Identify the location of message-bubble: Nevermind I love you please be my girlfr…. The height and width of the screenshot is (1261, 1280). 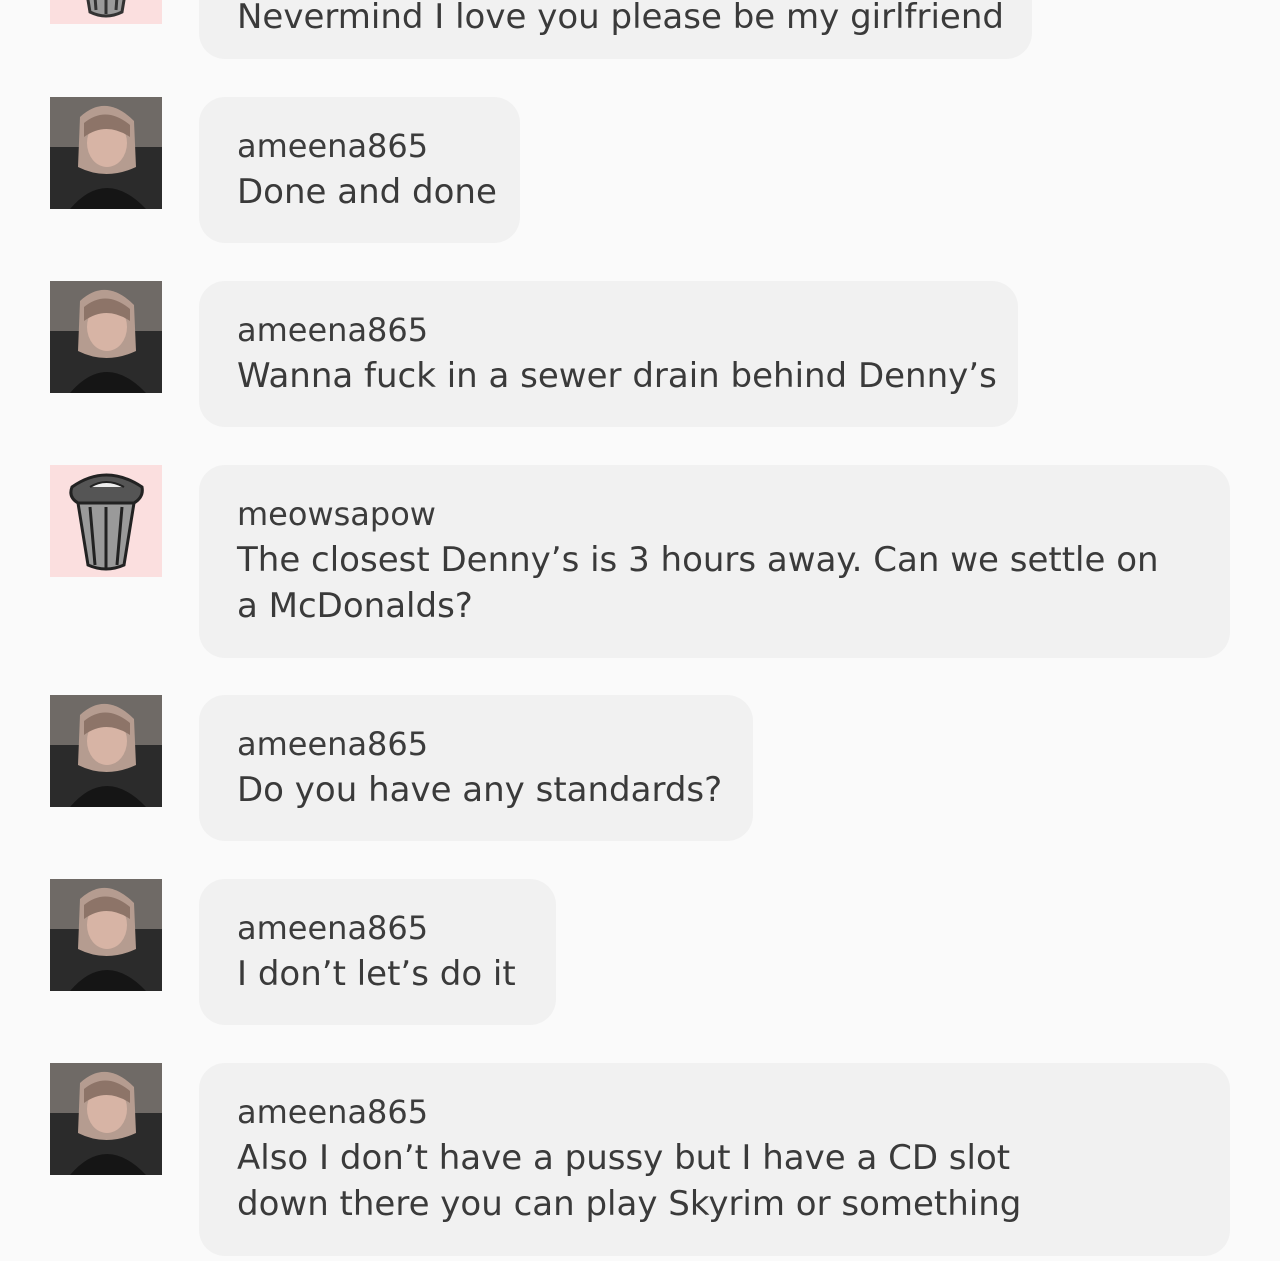
(615, 29).